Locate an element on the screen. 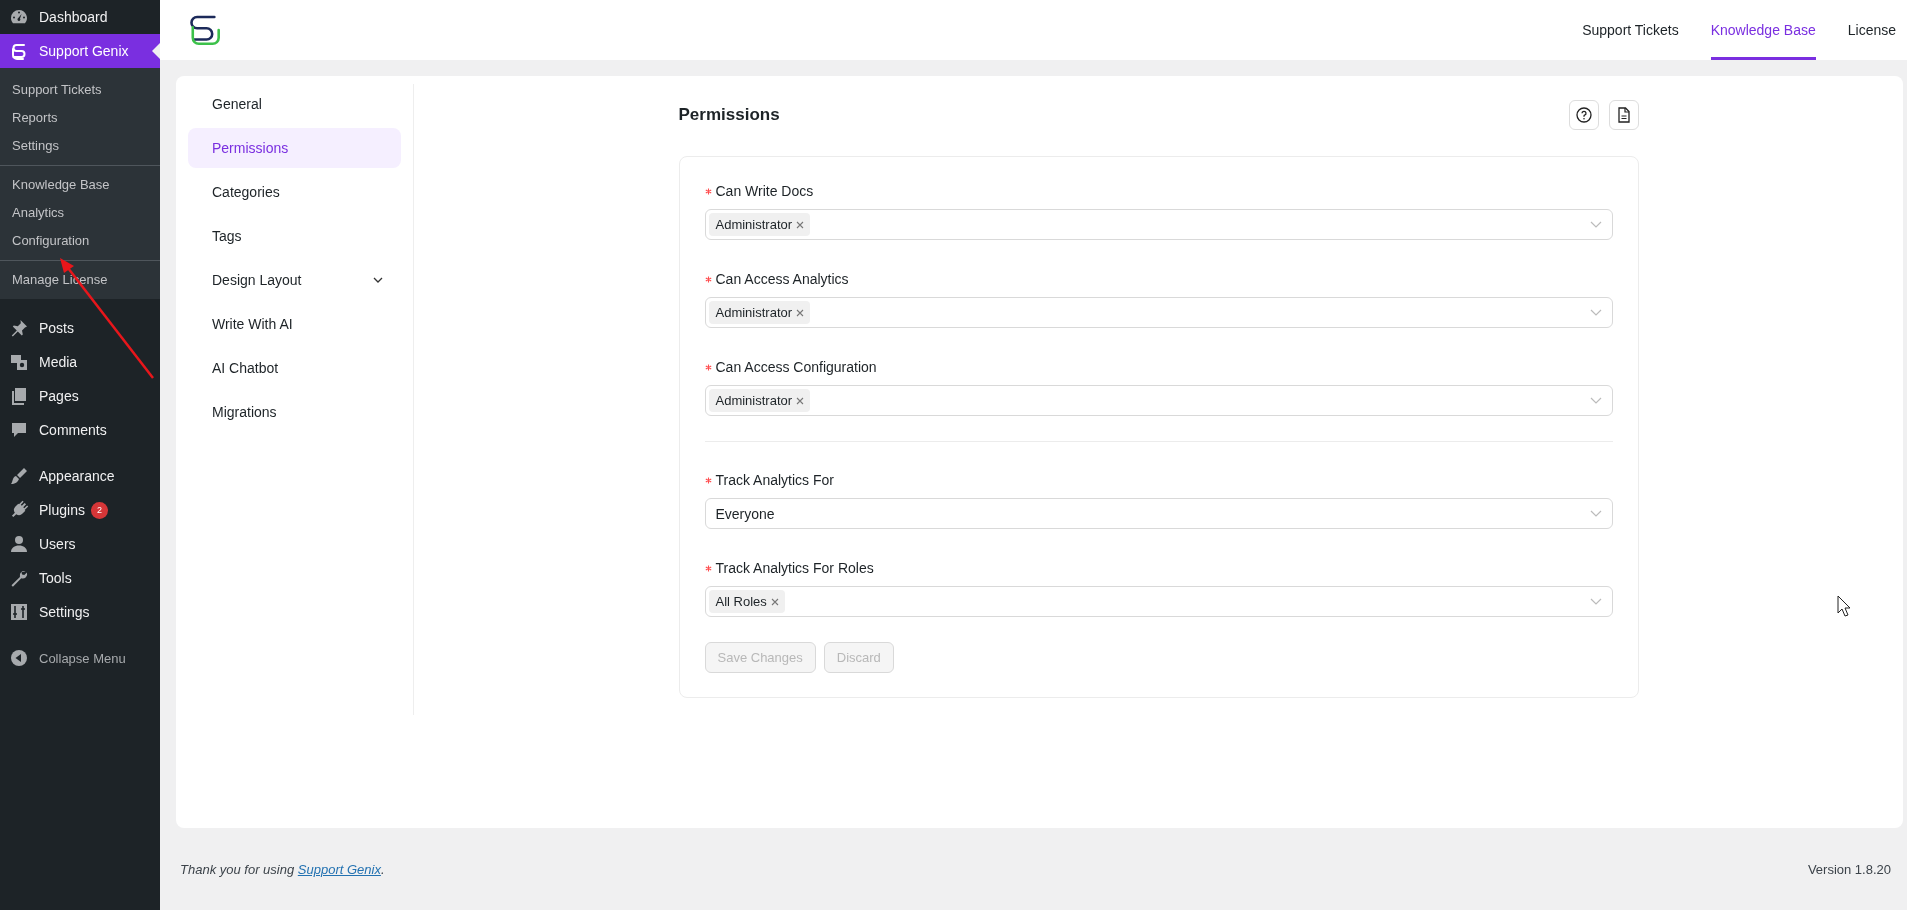 This screenshot has width=1907, height=910. brush-icon is located at coordinates (19, 476).